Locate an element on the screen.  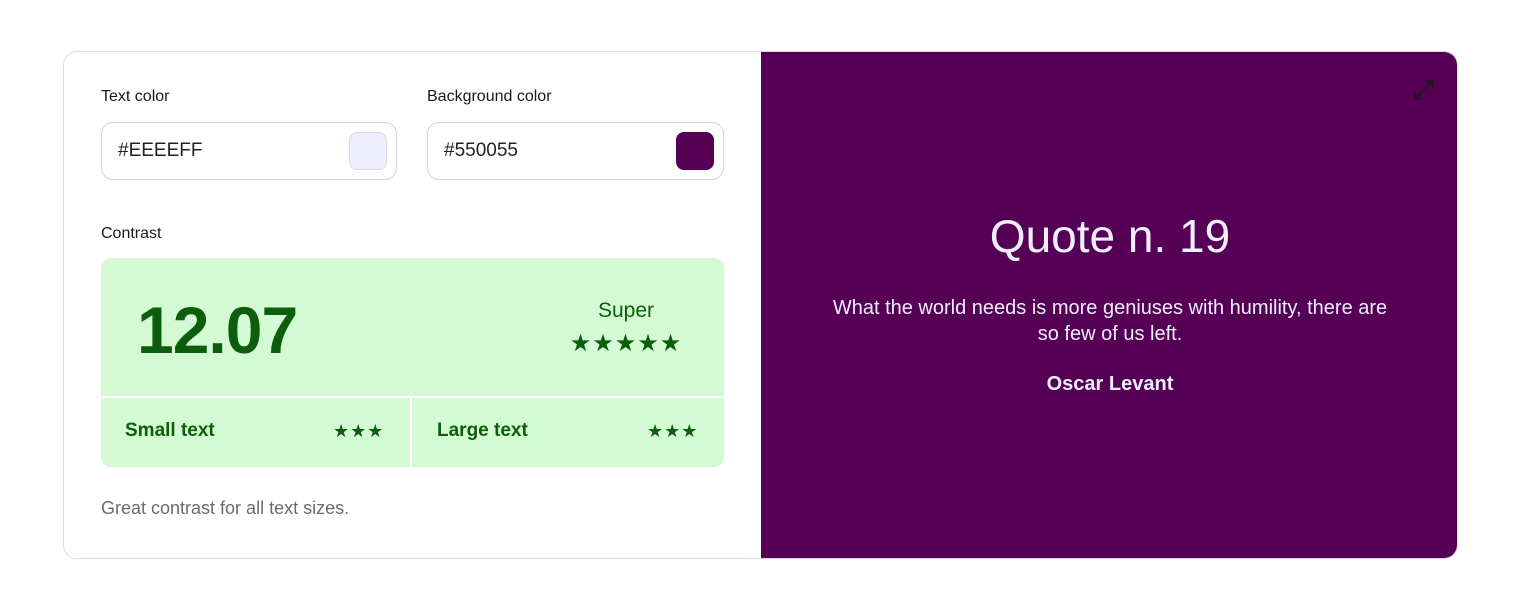
contrast-summary: Great contrast for all text sizes. is located at coordinates (225, 508).